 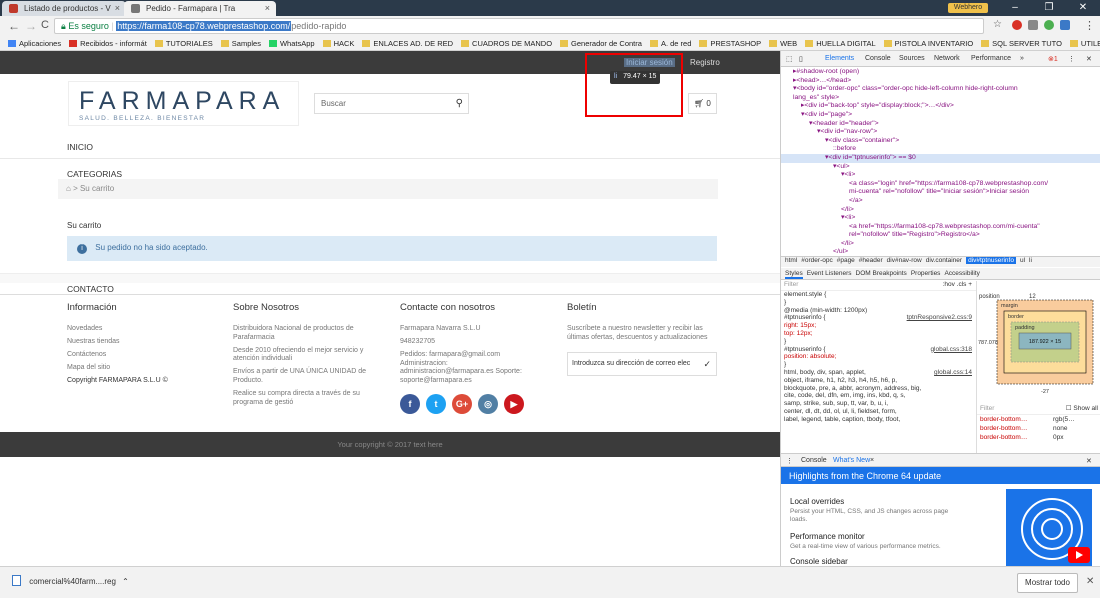 I want to click on home-icon: ⌂, so click(x=68, y=188).